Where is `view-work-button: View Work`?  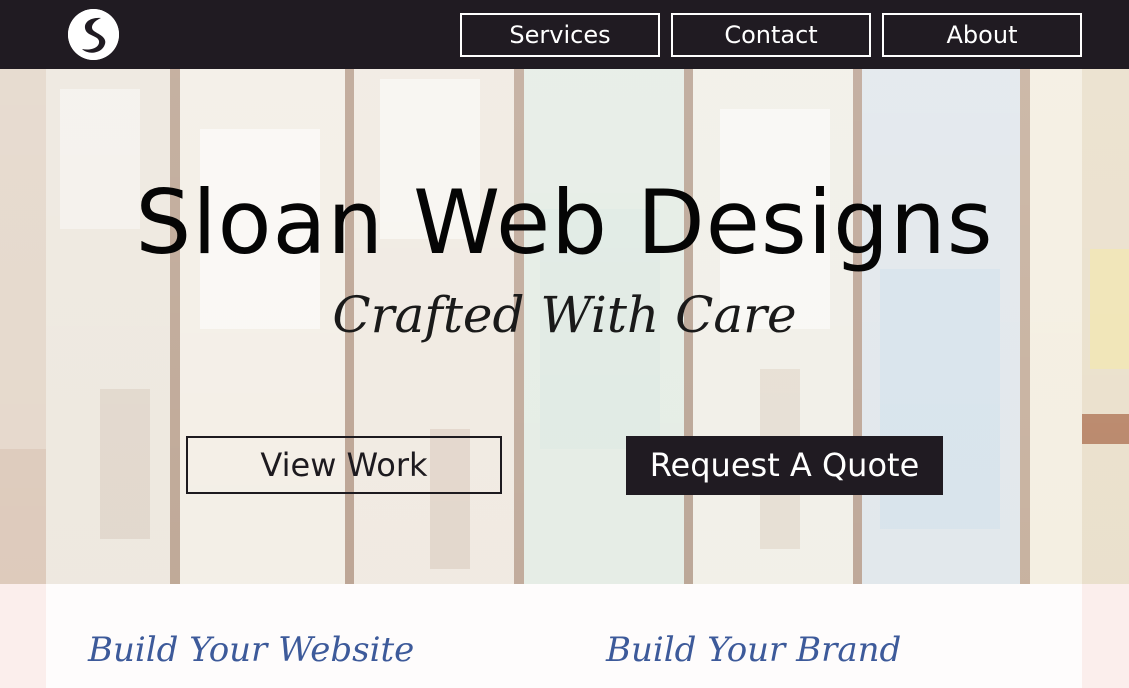 view-work-button: View Work is located at coordinates (344, 465).